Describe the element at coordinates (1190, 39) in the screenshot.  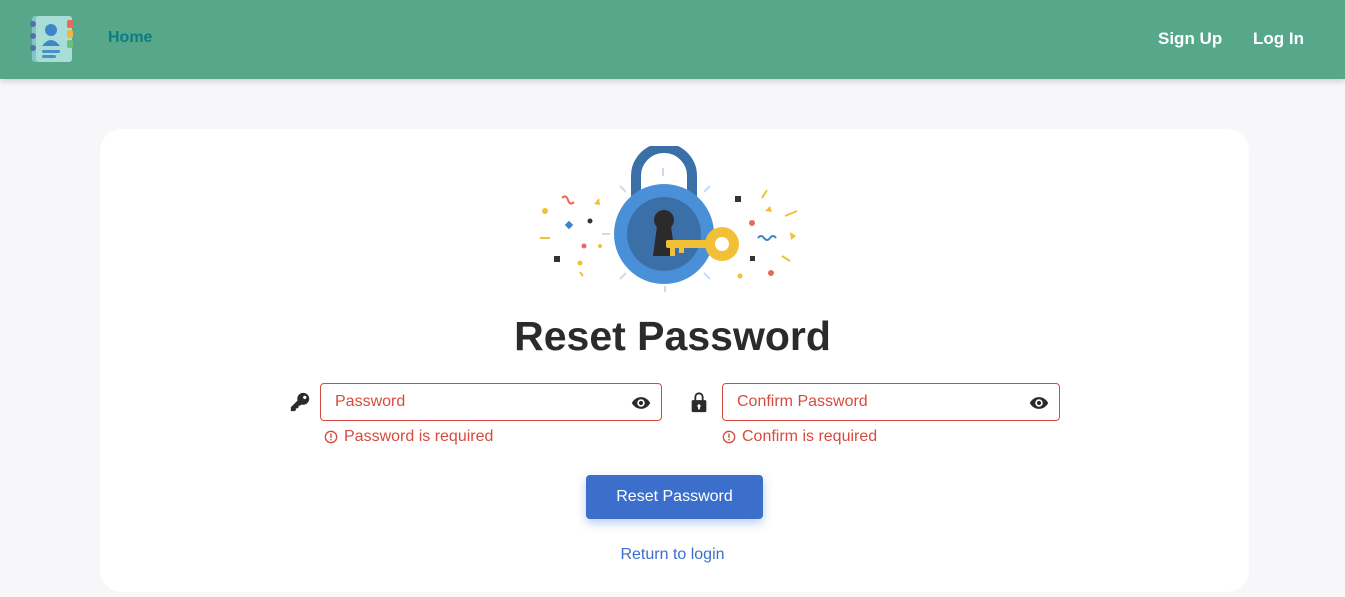
I see `nav-signup-link: Sign Up` at that location.